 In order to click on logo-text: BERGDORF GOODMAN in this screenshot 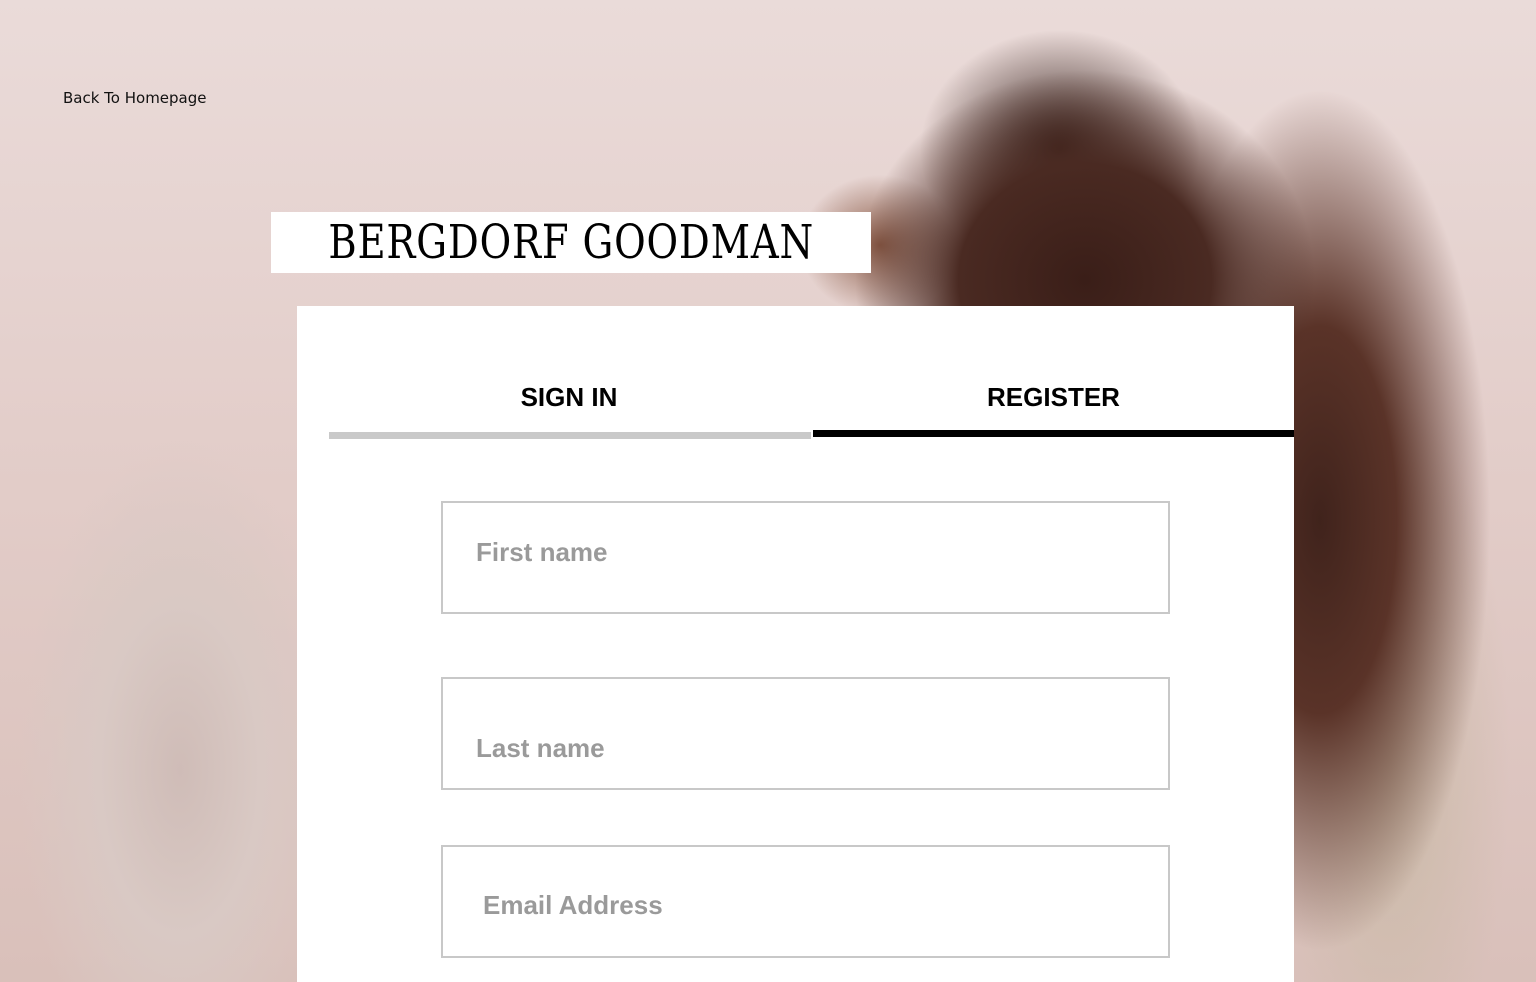, I will do `click(571, 242)`.